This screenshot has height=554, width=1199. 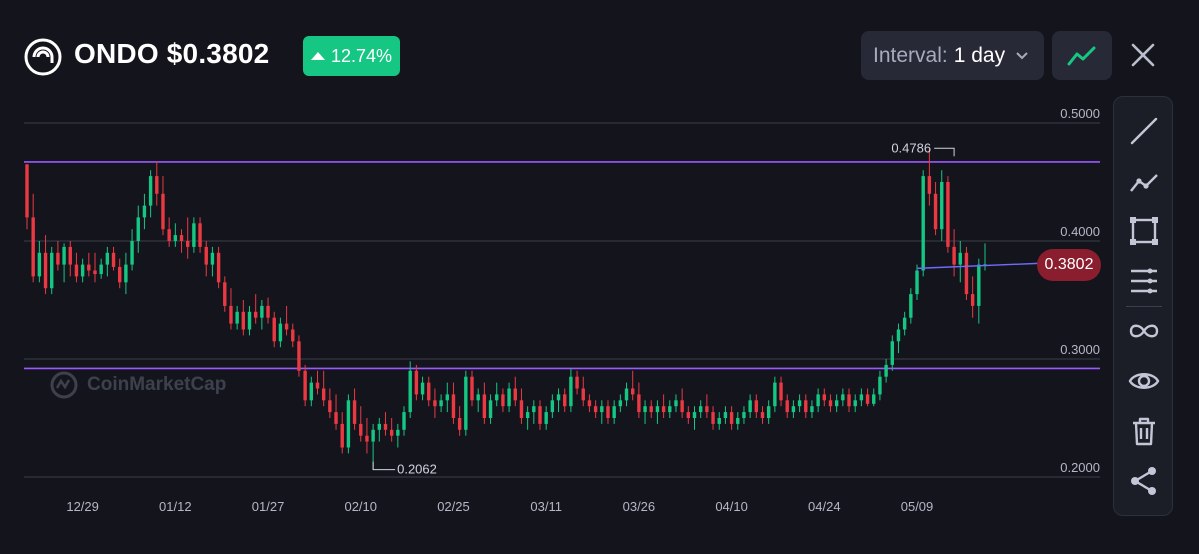 What do you see at coordinates (911, 147) in the screenshot?
I see `annotation-high-label: 0.4786` at bounding box center [911, 147].